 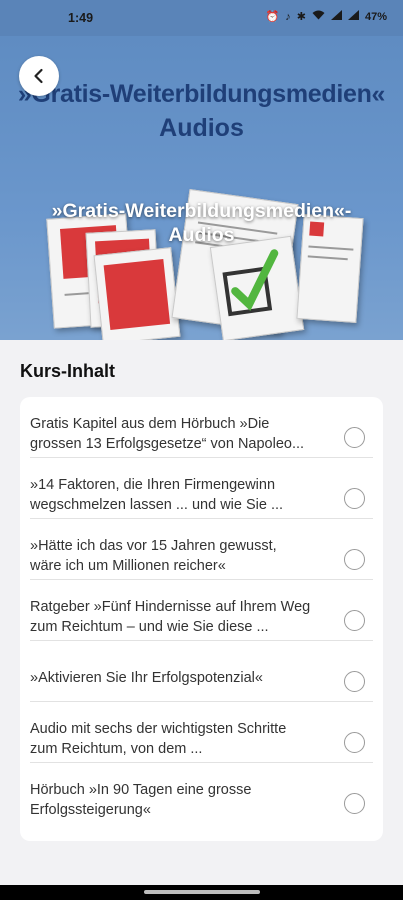 I want to click on status-time: 1:49, so click(x=81, y=18).